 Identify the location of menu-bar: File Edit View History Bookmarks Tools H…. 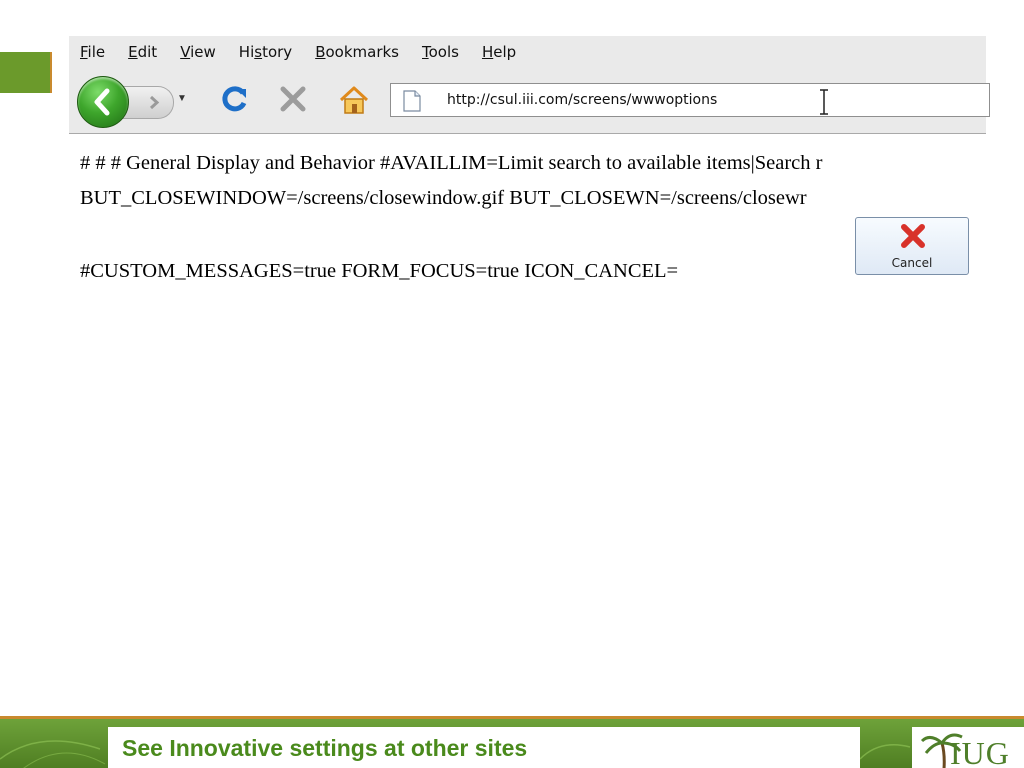
(527, 52).